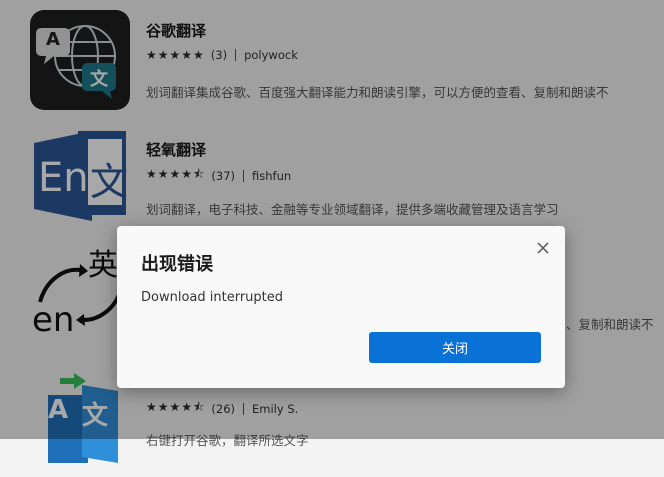  What do you see at coordinates (212, 297) in the screenshot?
I see `dialog-message: Download interrupted` at bounding box center [212, 297].